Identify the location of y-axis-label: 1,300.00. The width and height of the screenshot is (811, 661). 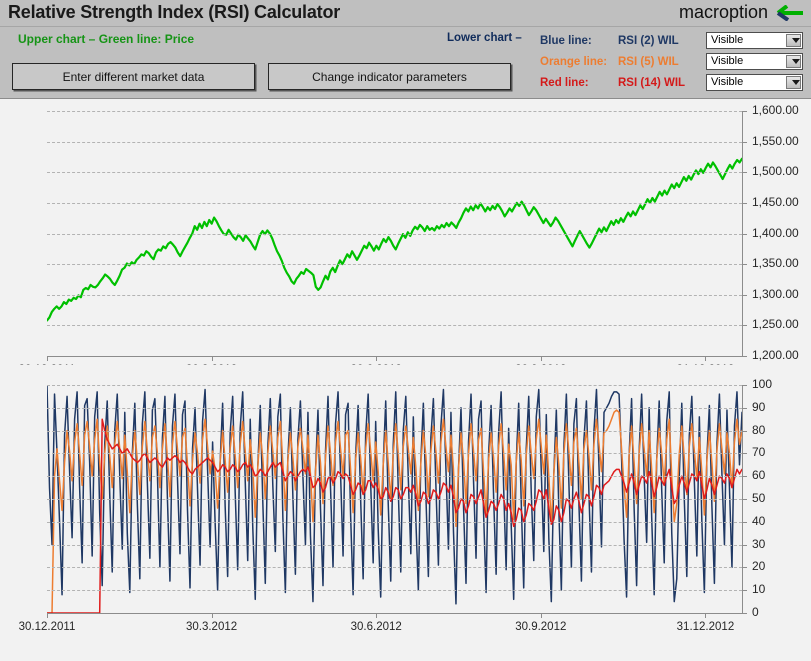
(775, 293).